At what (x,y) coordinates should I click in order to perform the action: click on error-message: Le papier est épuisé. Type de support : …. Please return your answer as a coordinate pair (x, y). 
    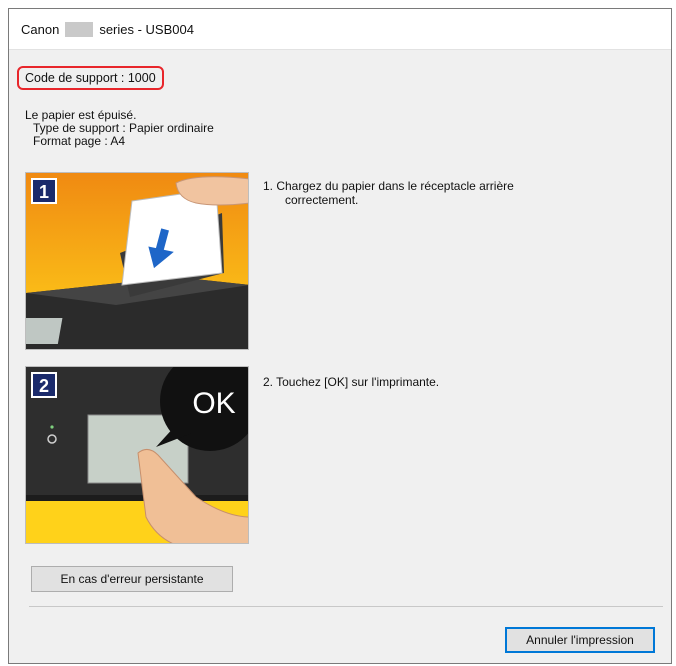
    Looking at the image, I should click on (119, 128).